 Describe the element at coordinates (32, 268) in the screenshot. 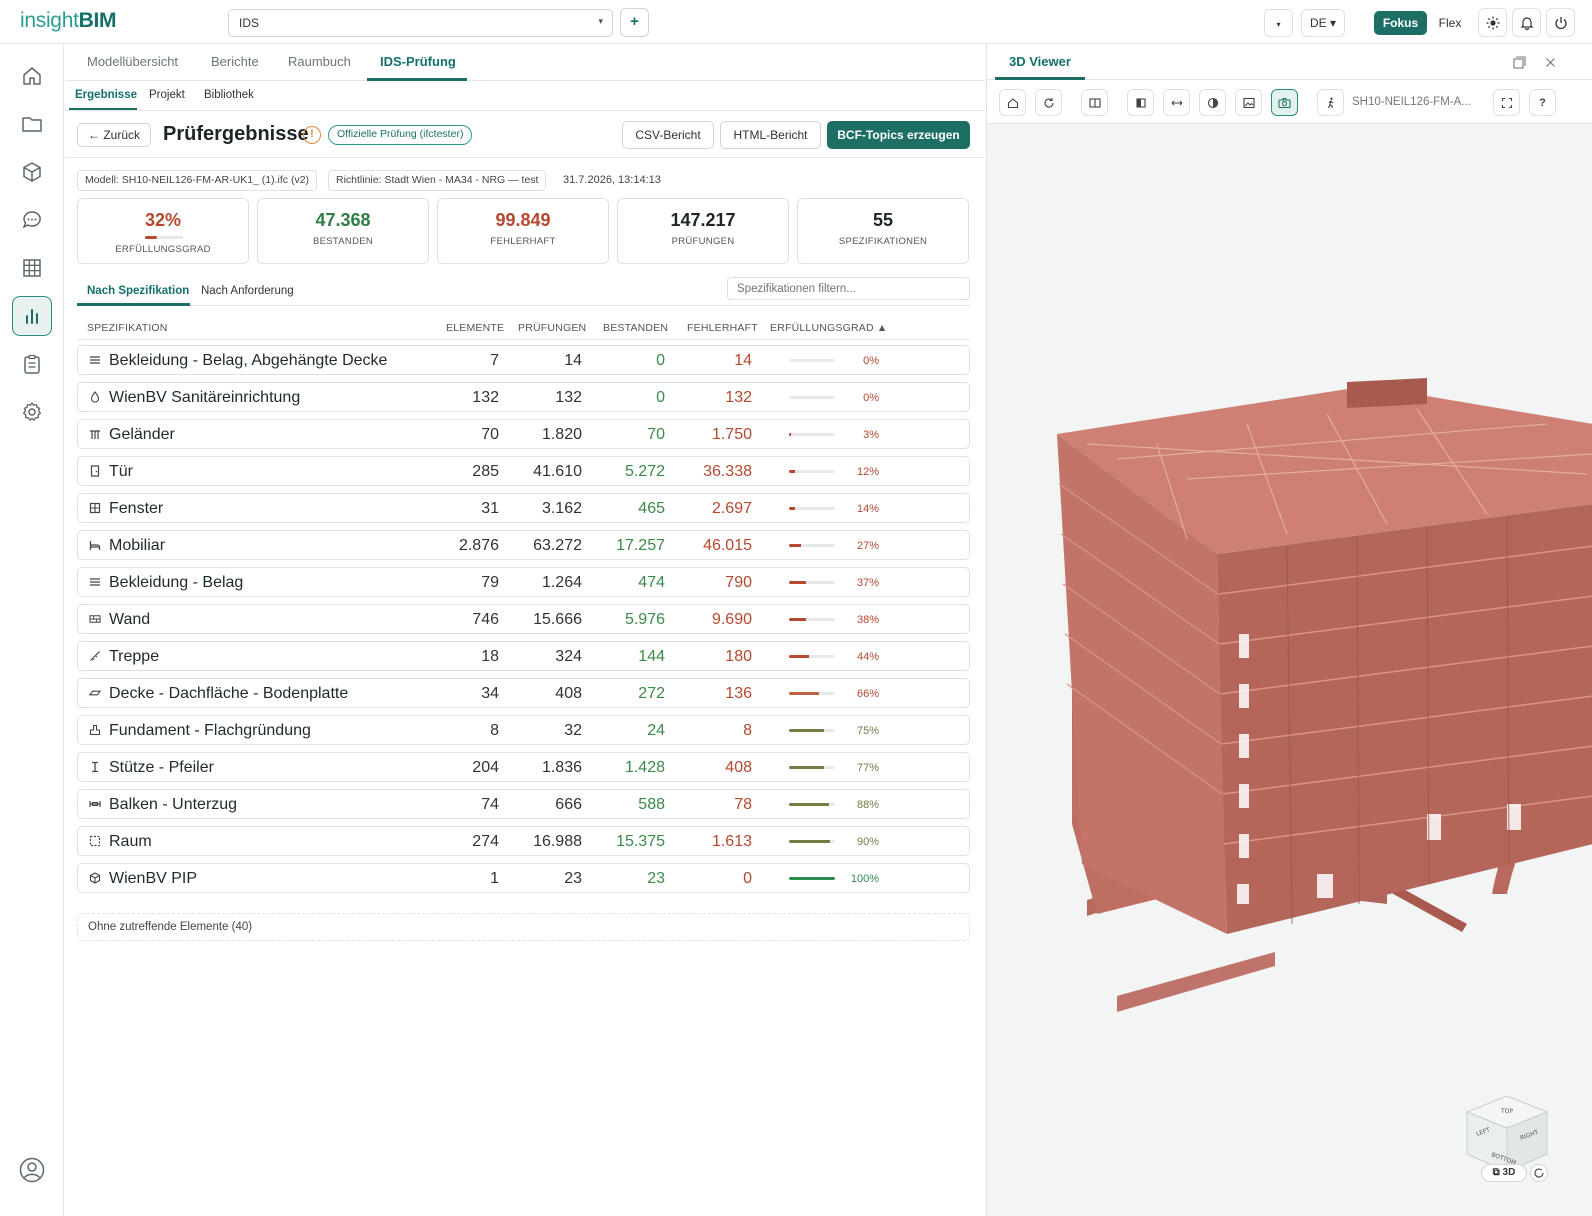

I see `rail-tables` at that location.